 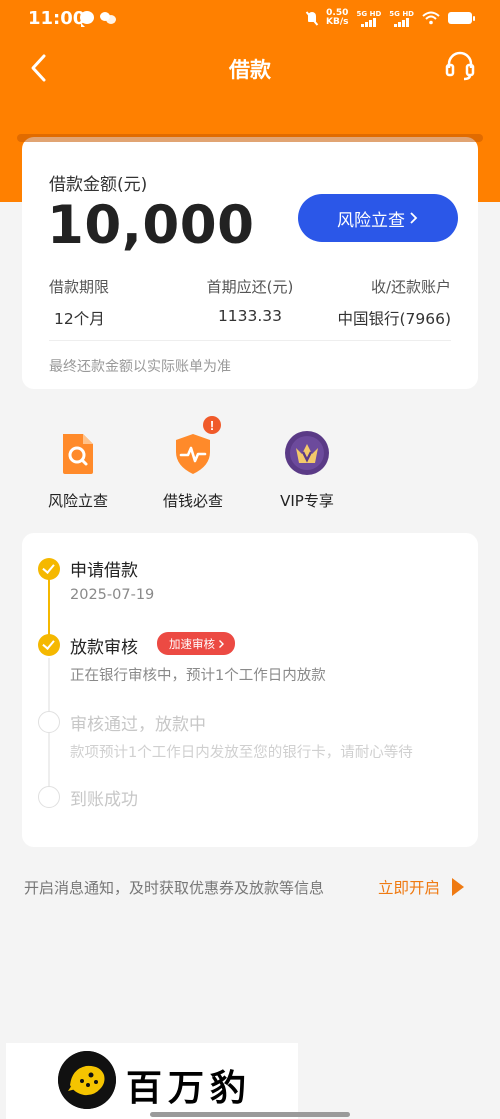 What do you see at coordinates (307, 453) in the screenshot?
I see `vip-crown-icon` at bounding box center [307, 453].